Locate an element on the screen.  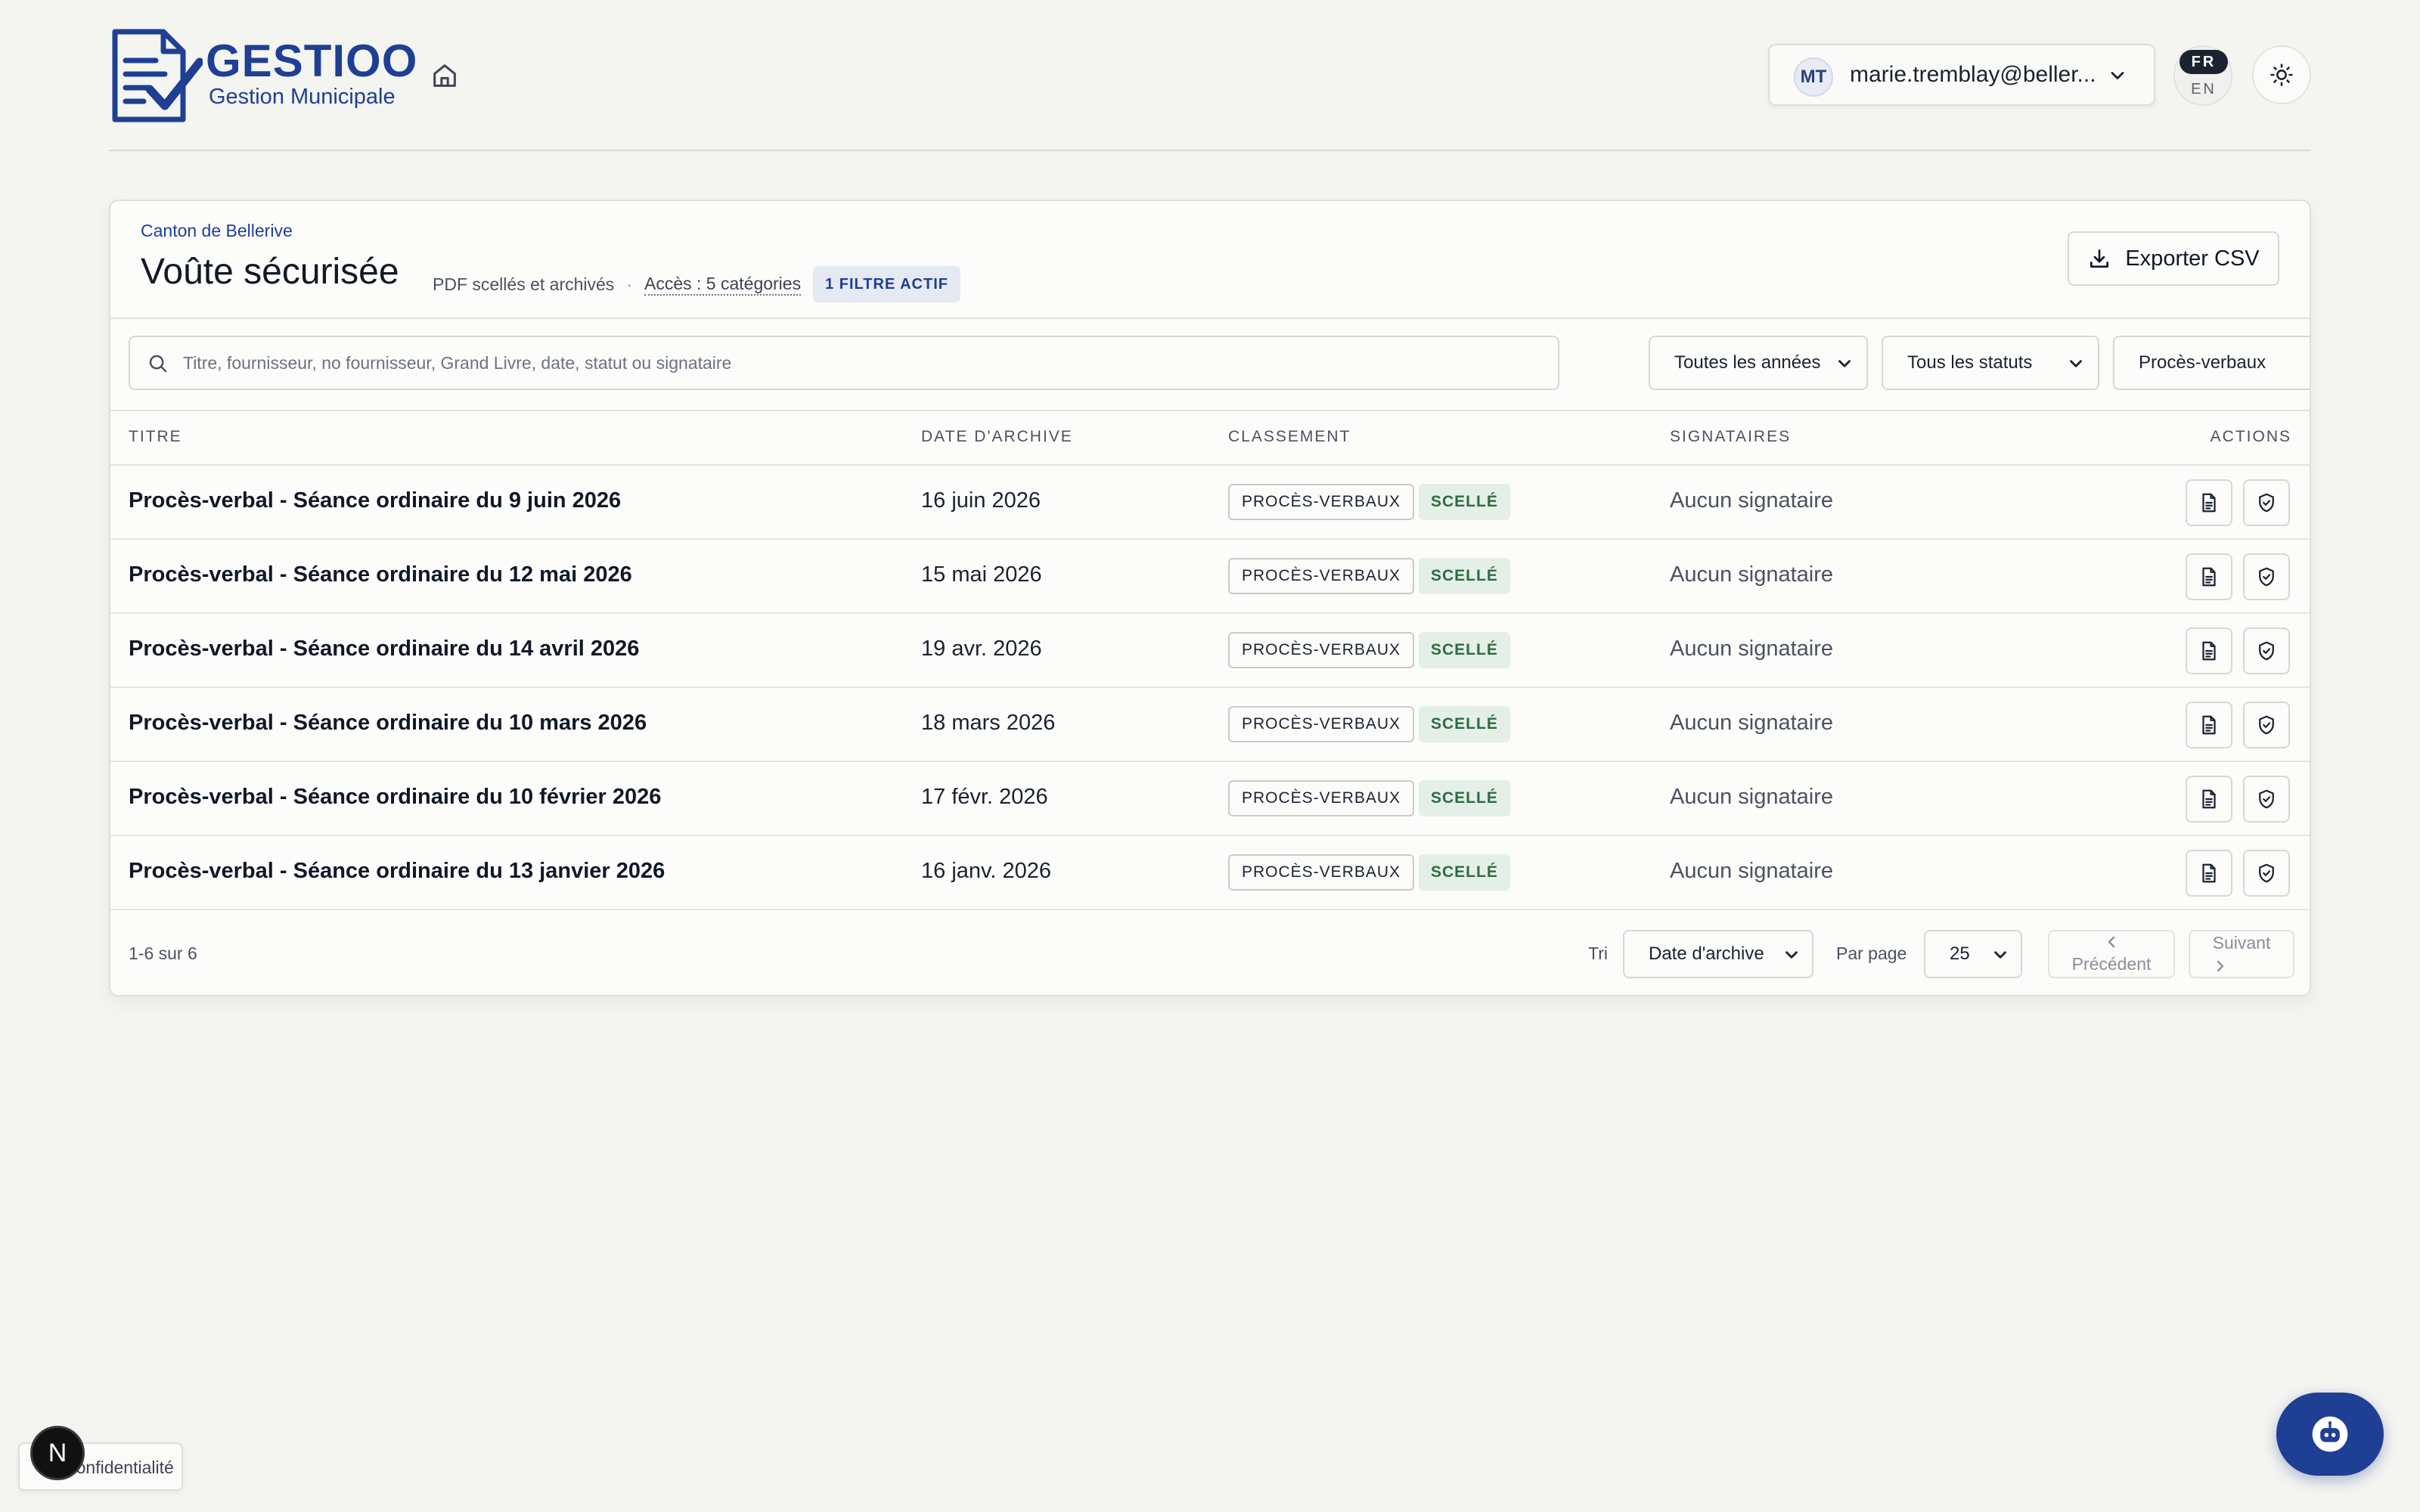
per-page-label: Par page is located at coordinates (1871, 953).